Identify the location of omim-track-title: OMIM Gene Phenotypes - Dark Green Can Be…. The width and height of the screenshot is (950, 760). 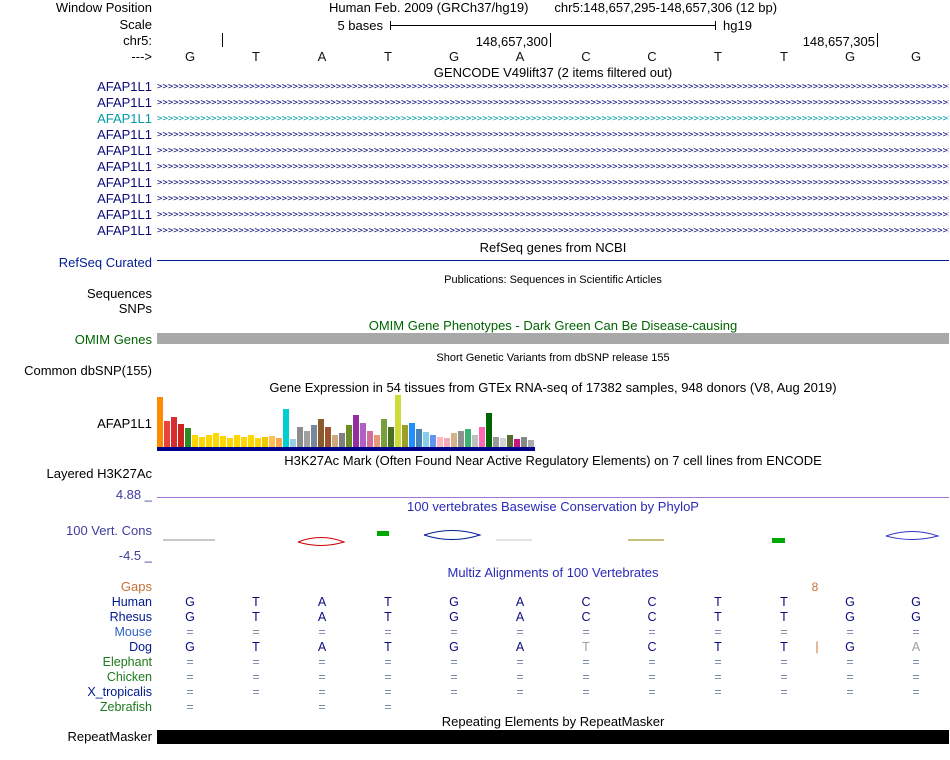
(553, 326).